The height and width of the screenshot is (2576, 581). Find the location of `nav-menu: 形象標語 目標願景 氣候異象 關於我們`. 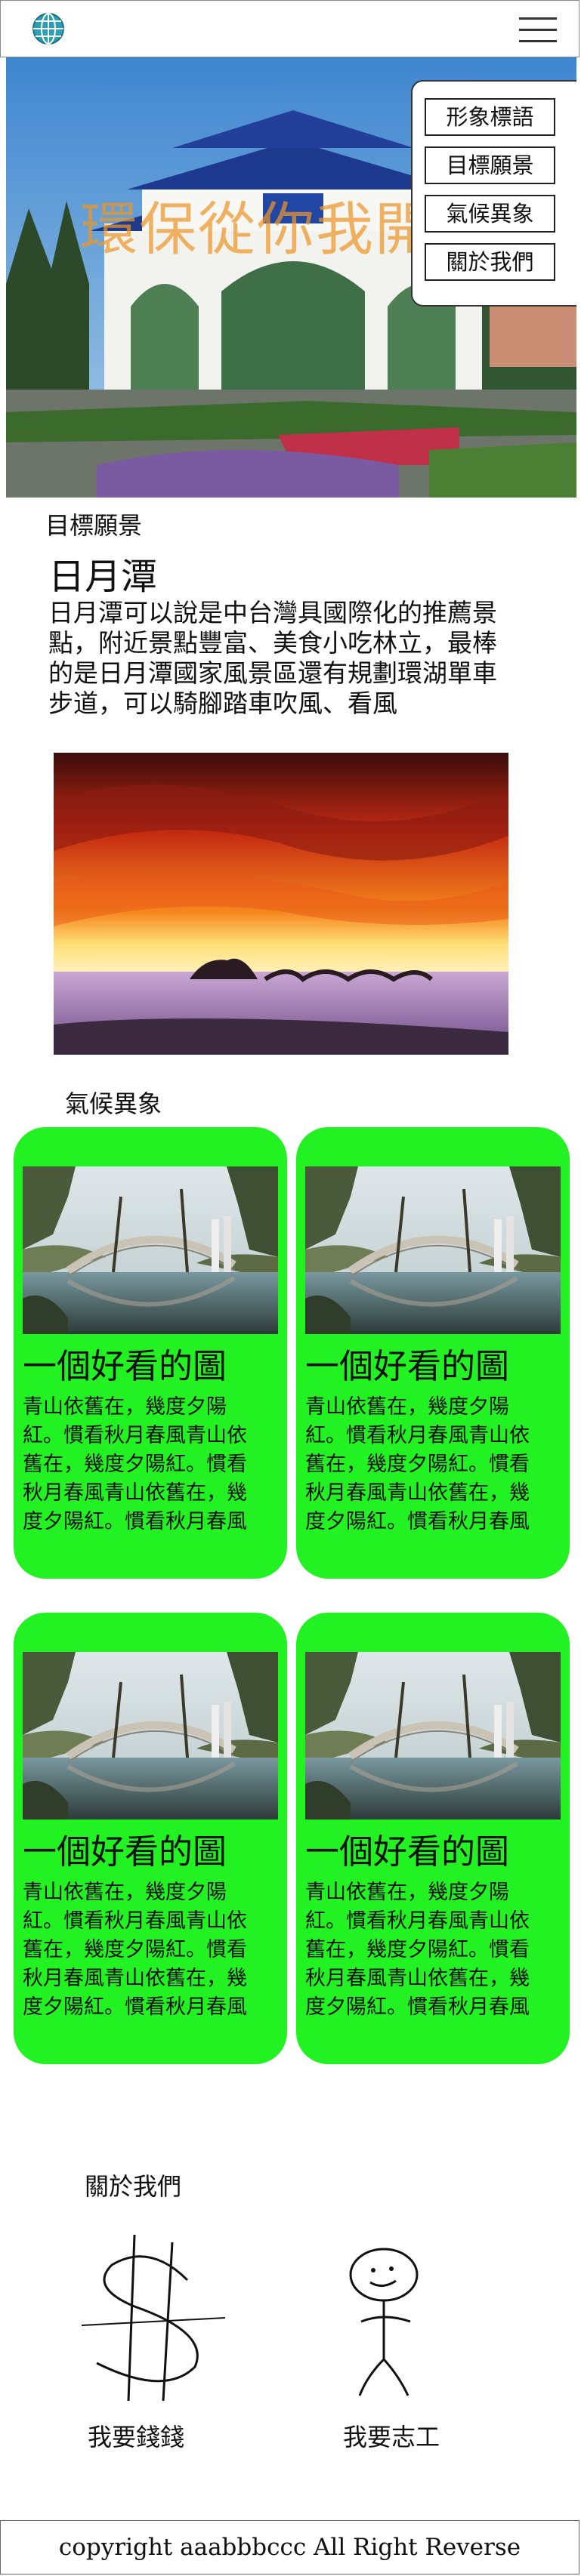

nav-menu: 形象標語 目標願景 氣候異象 關於我們 is located at coordinates (493, 193).